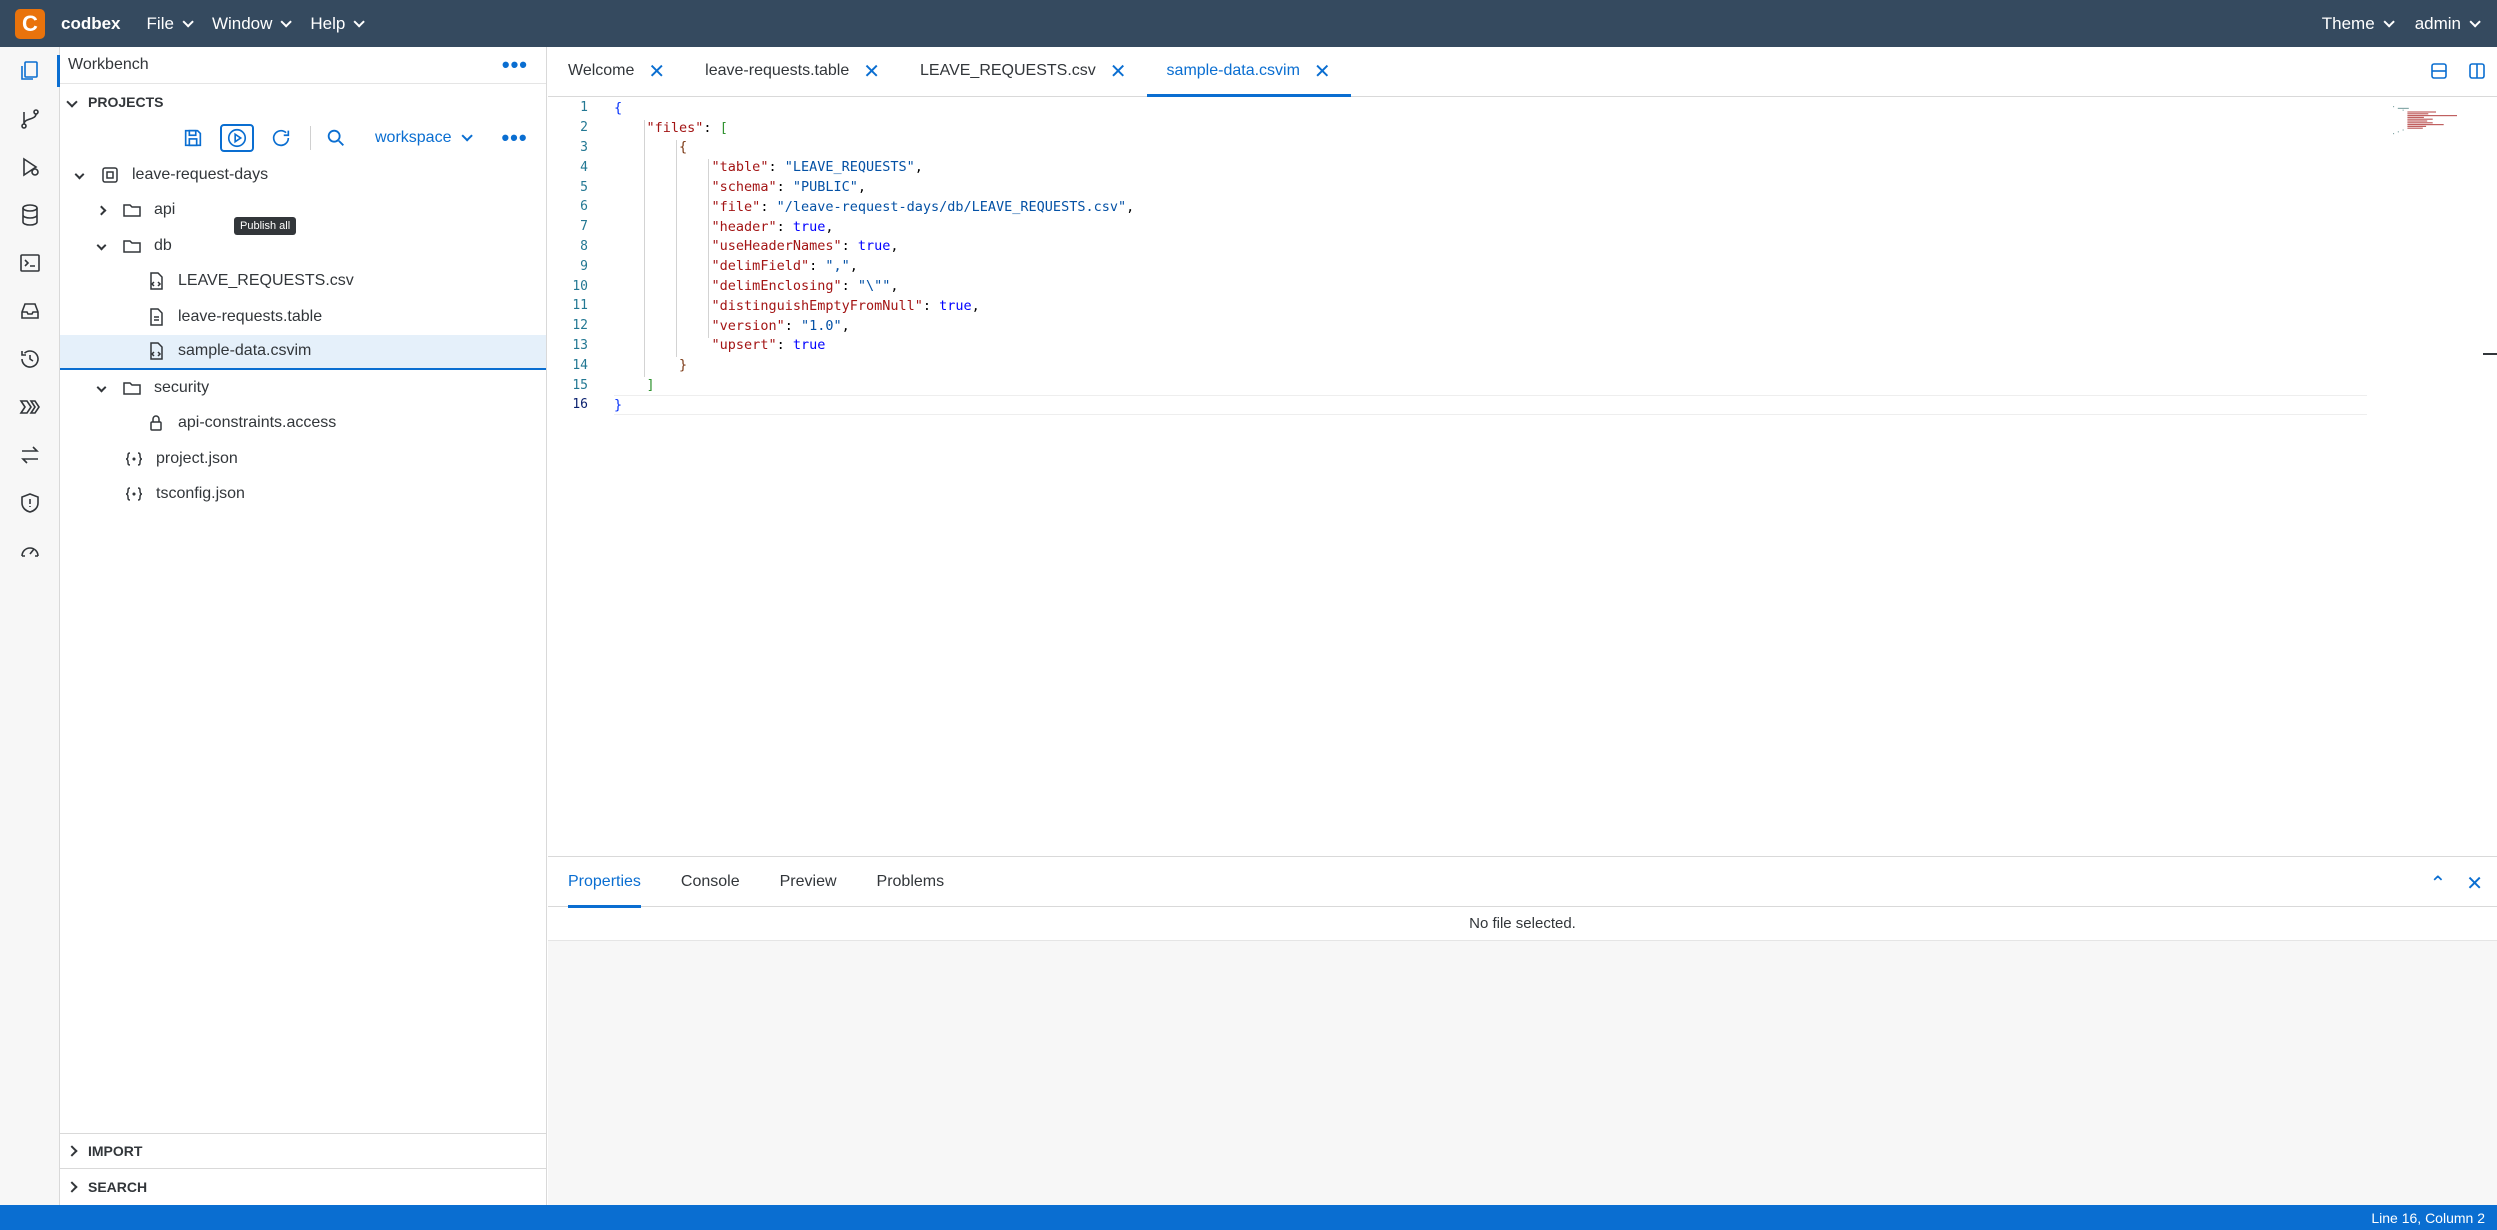 This screenshot has width=2497, height=1230. Describe the element at coordinates (30, 407) in the screenshot. I see `activity-pipeline` at that location.